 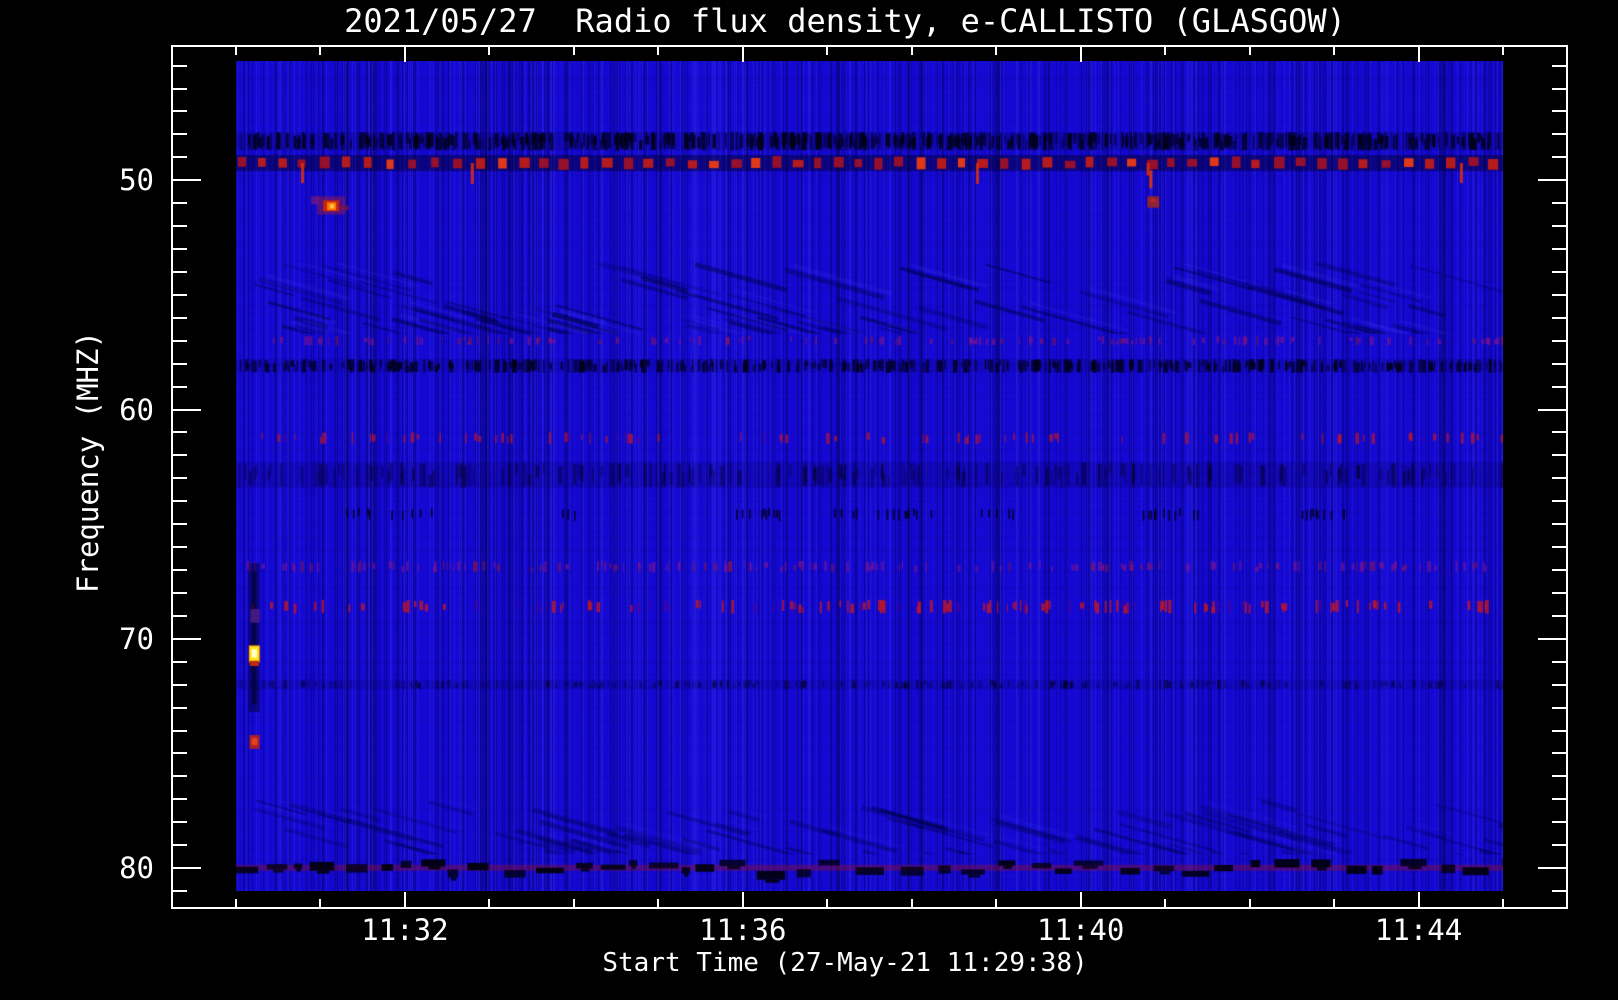 I want to click on x-tick-label: 11:36, so click(x=743, y=930).